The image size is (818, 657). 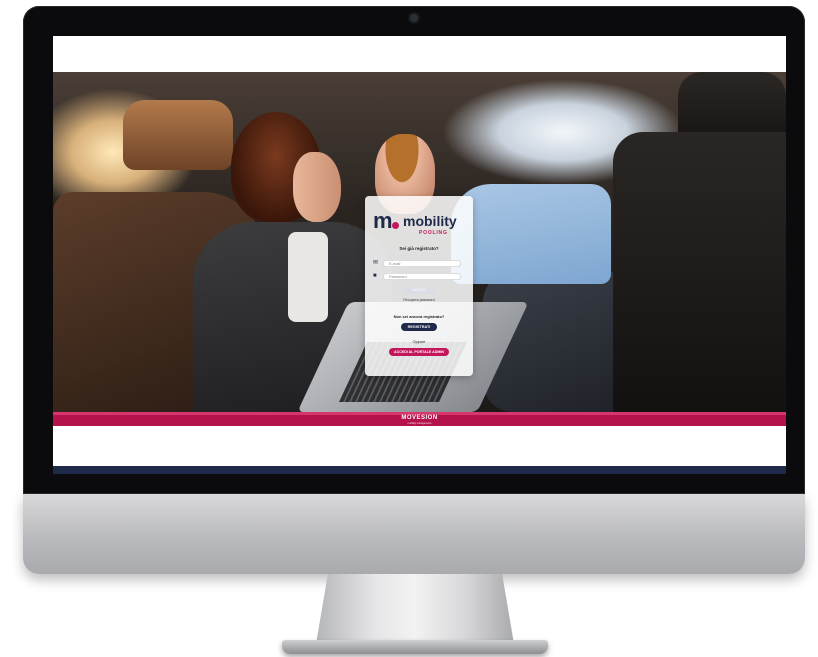 What do you see at coordinates (433, 233) in the screenshot?
I see `logo-sub: POOLING` at bounding box center [433, 233].